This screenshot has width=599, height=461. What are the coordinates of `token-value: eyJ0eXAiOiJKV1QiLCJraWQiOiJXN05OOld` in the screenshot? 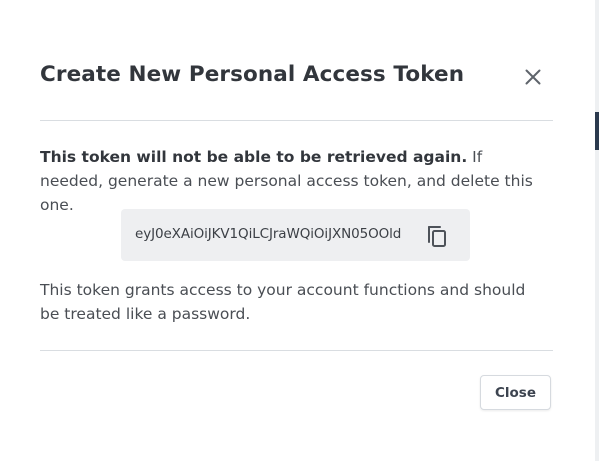 It's located at (268, 234).